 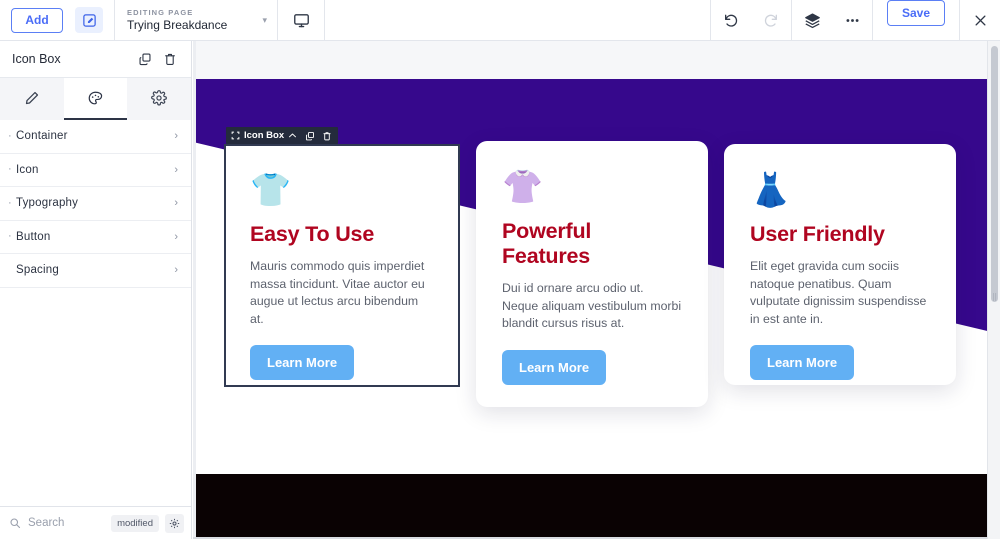 I want to click on sidebar-header: Icon Box, so click(x=95, y=59).